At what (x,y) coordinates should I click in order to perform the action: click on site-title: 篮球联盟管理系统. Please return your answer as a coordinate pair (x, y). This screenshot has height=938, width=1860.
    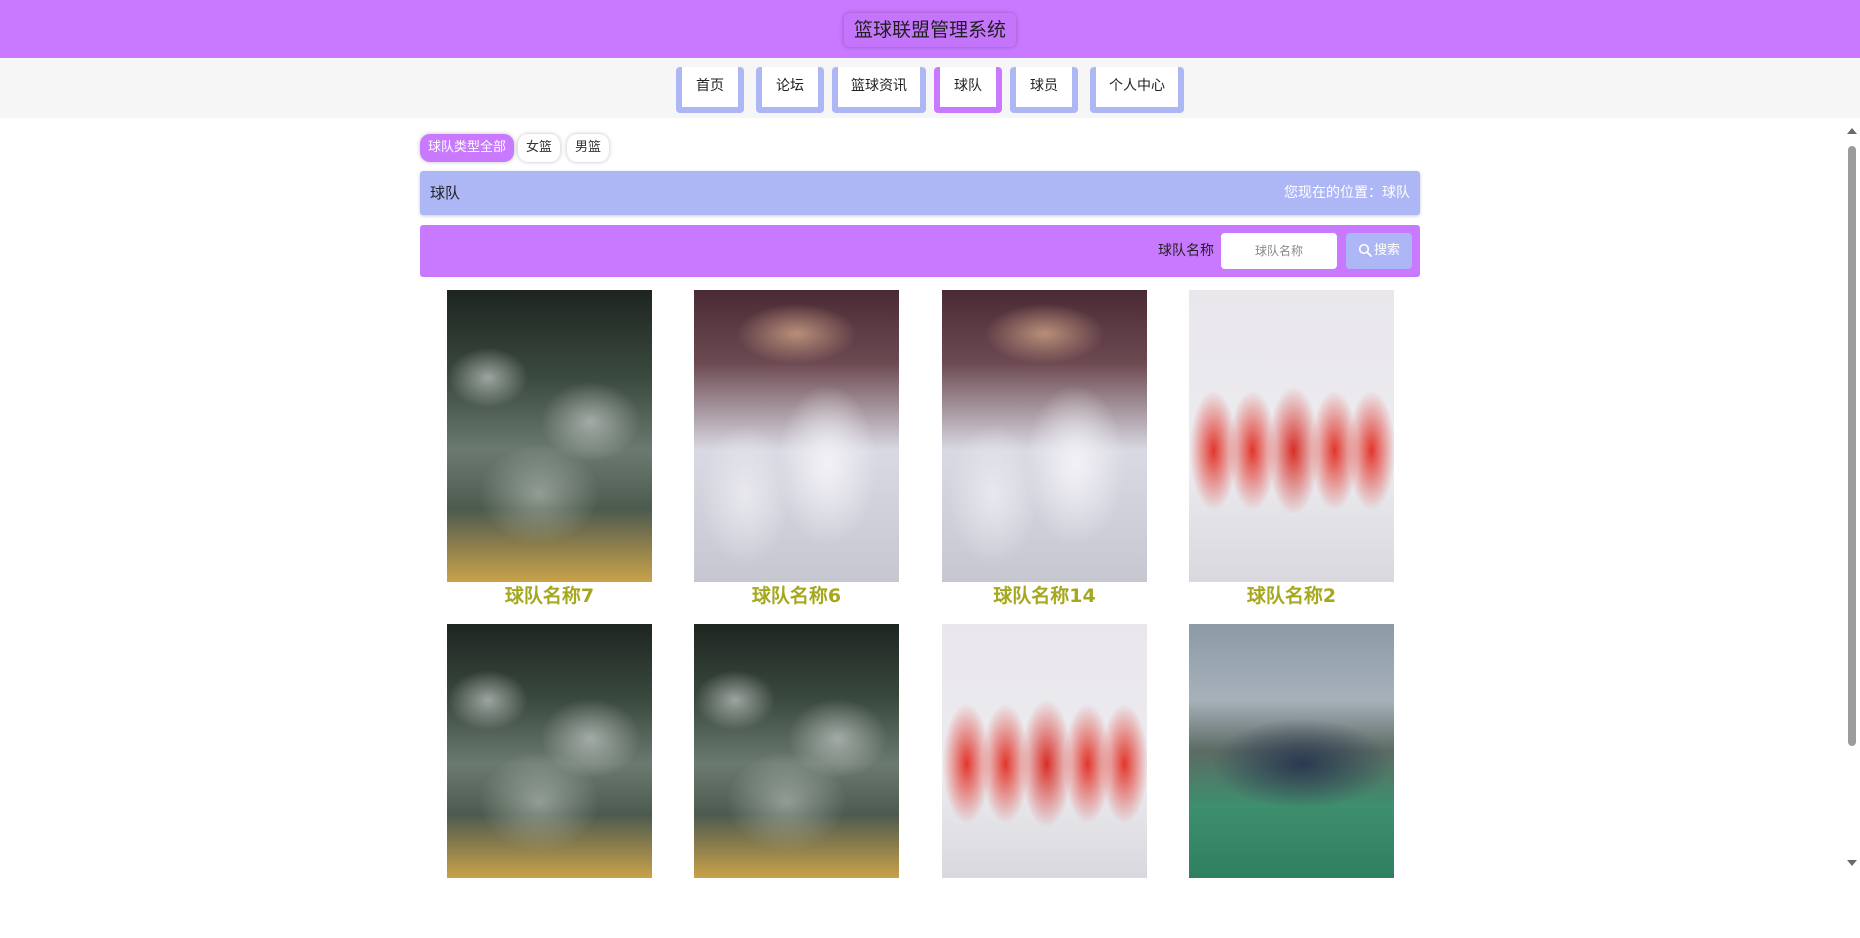
    Looking at the image, I should click on (930, 30).